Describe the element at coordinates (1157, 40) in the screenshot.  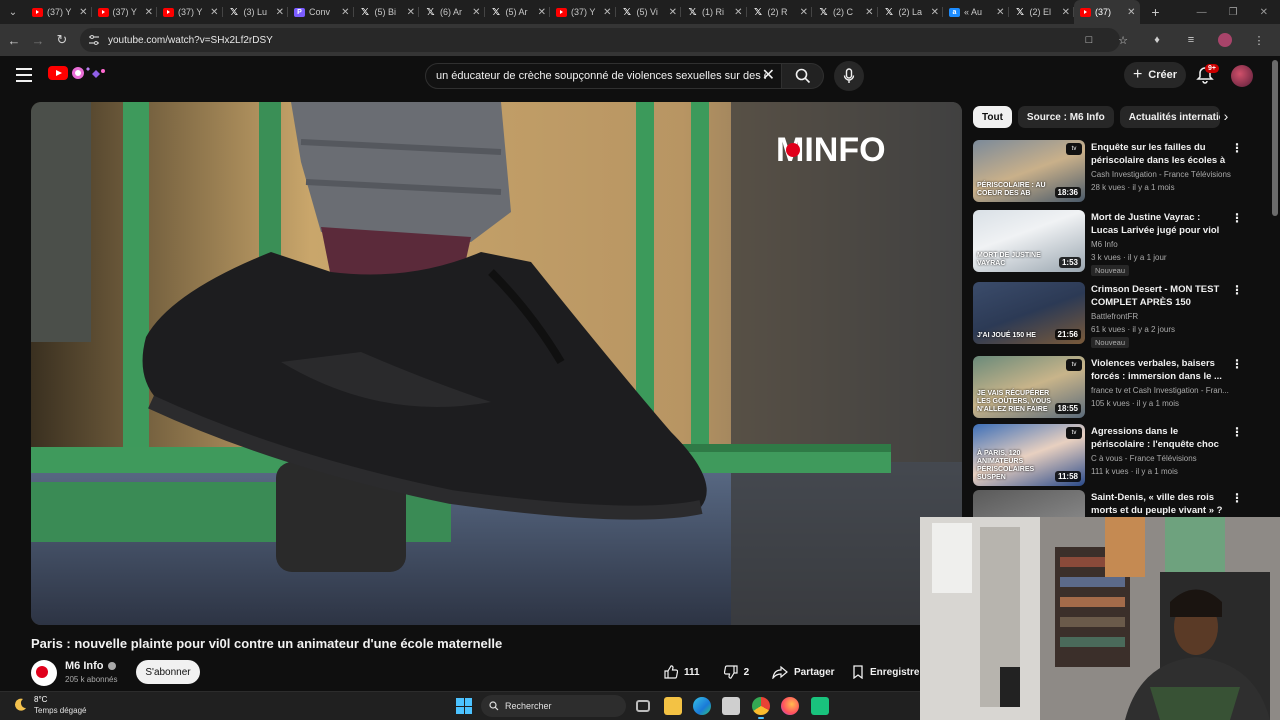
I see `extensions-icon: ♦` at that location.